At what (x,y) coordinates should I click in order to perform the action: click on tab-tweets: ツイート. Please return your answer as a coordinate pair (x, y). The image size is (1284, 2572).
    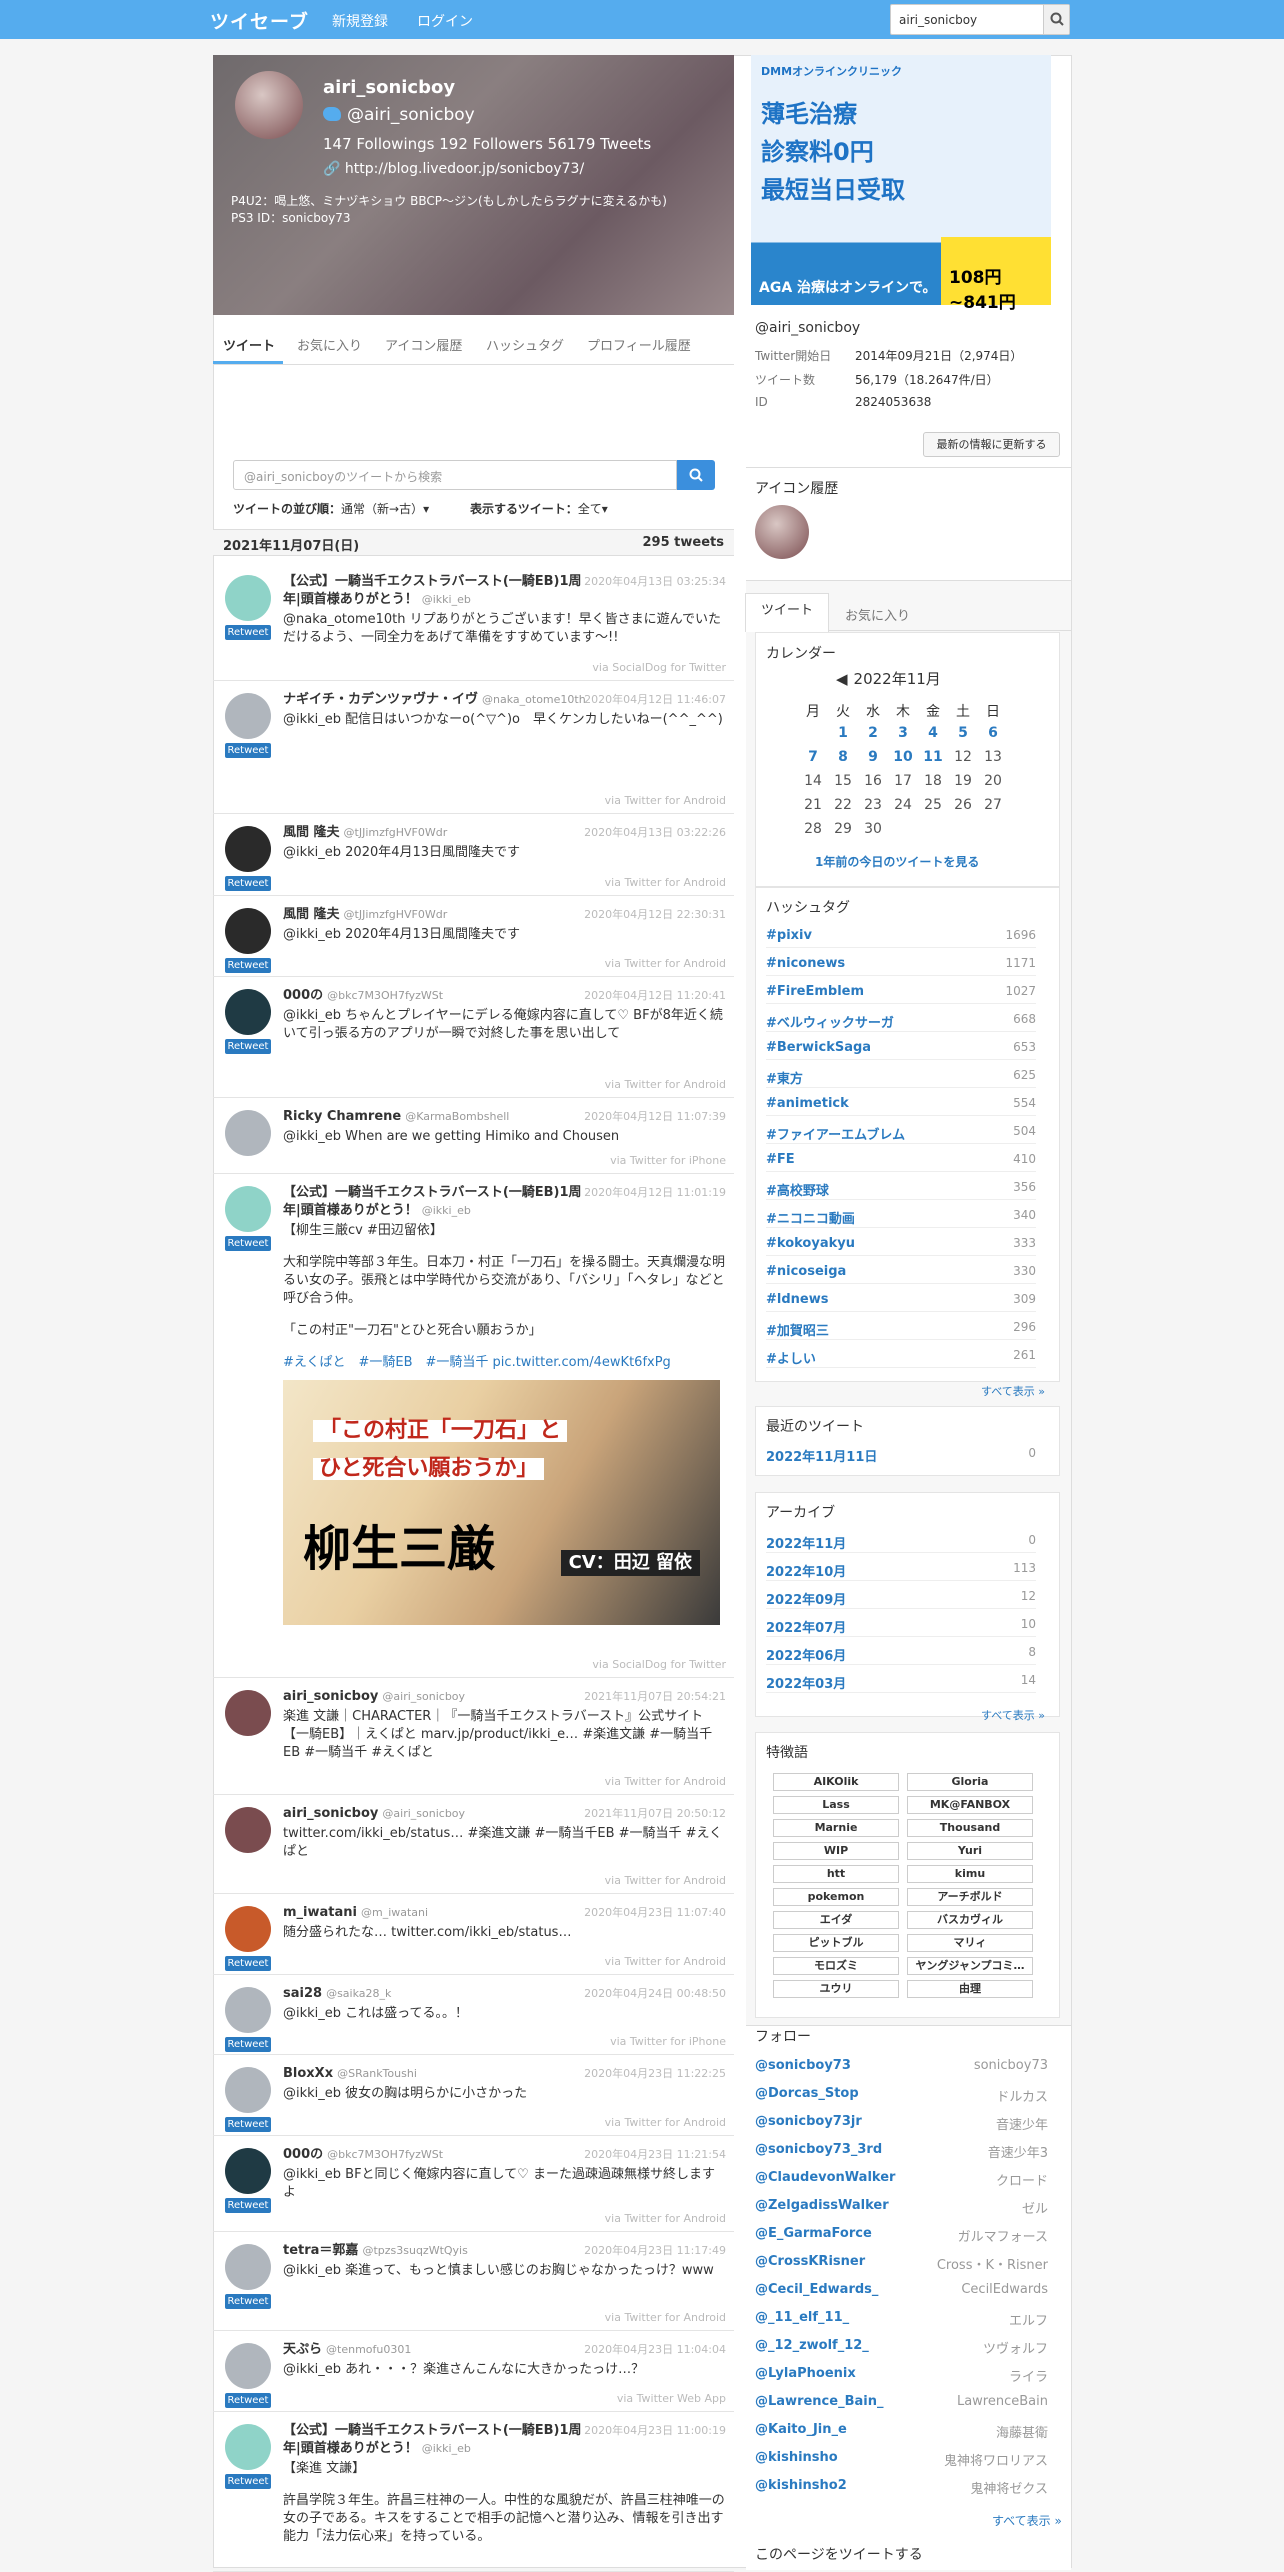
    Looking at the image, I should click on (249, 344).